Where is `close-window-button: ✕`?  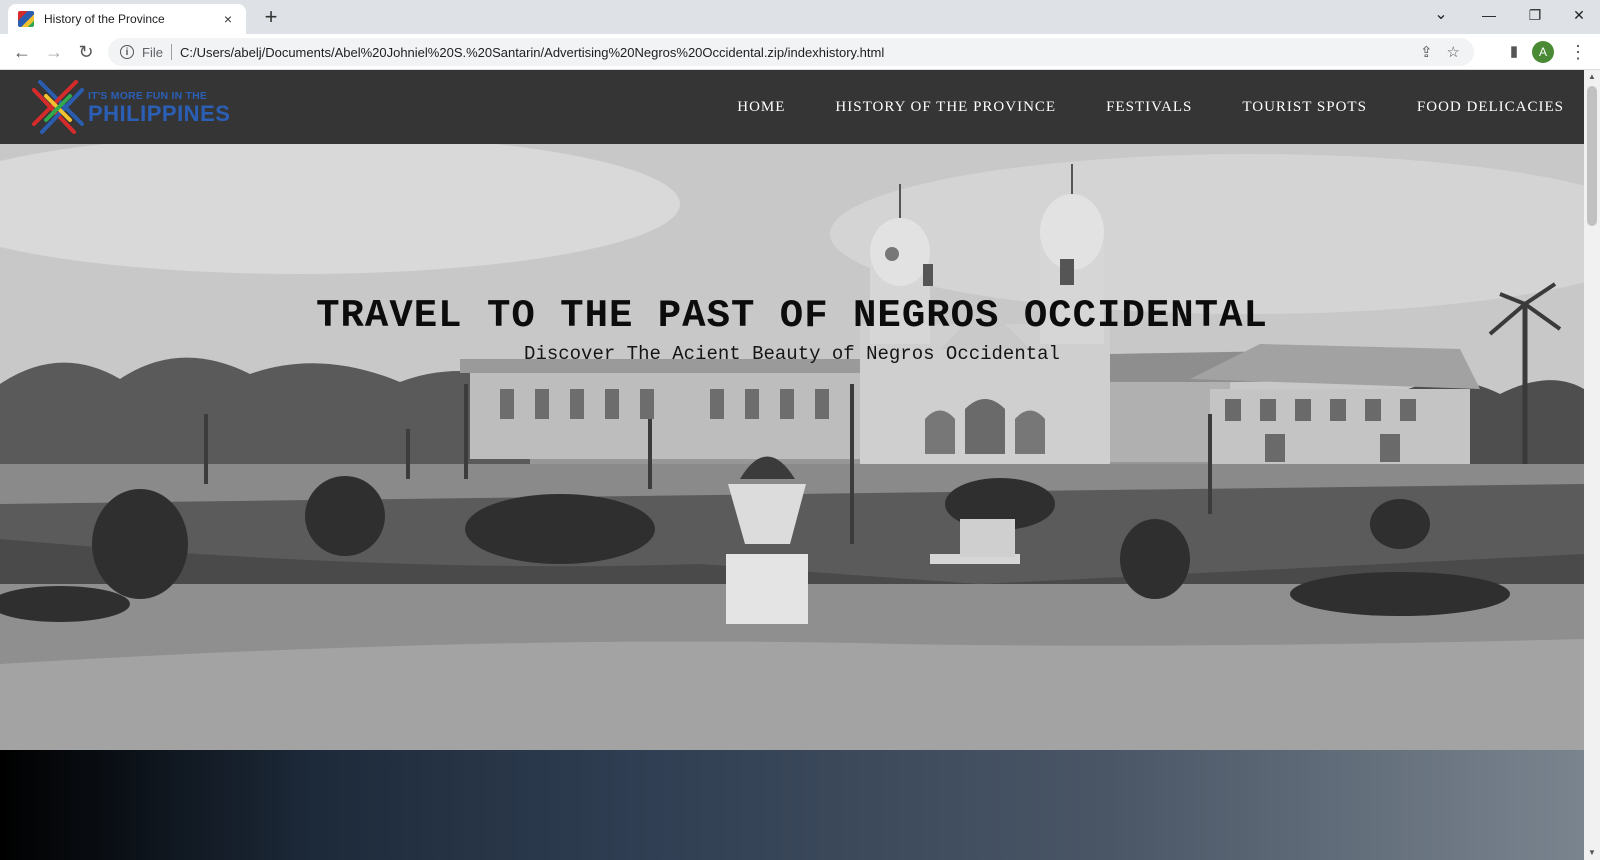
close-window-button: ✕ is located at coordinates (1578, 15).